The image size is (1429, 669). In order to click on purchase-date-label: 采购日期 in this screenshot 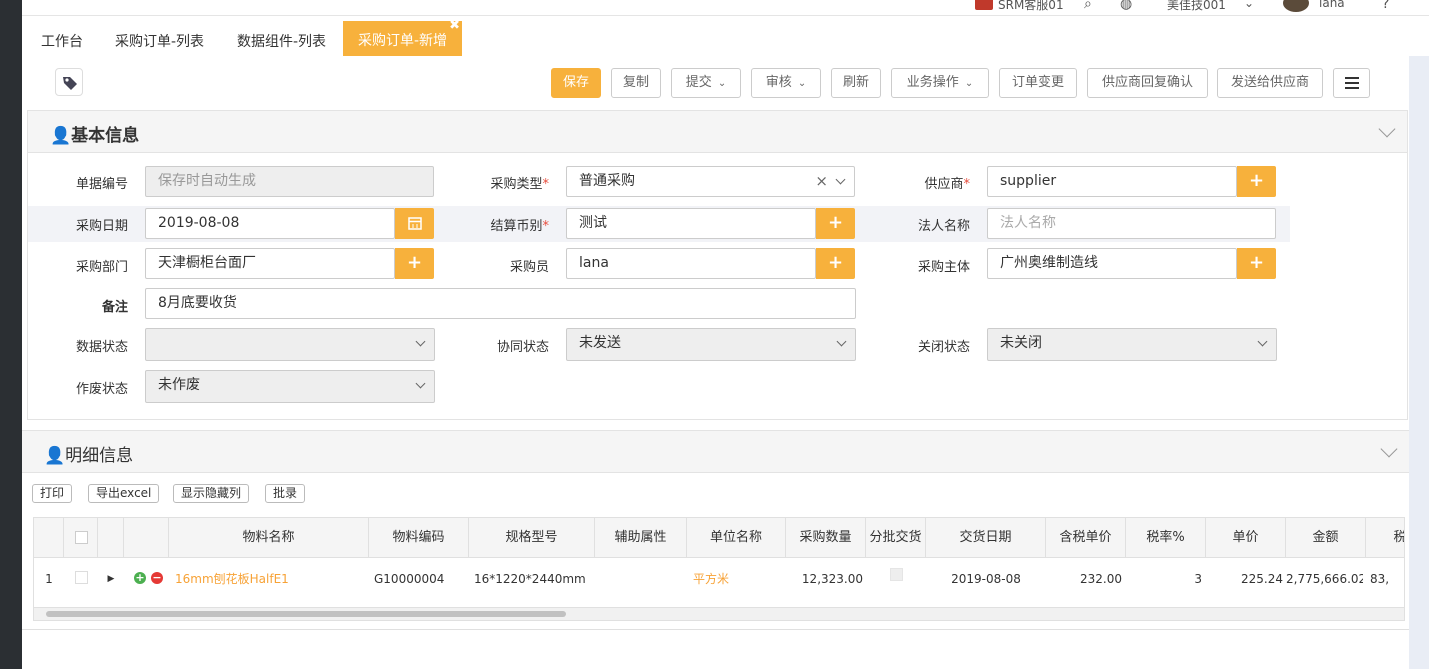, I will do `click(101, 226)`.